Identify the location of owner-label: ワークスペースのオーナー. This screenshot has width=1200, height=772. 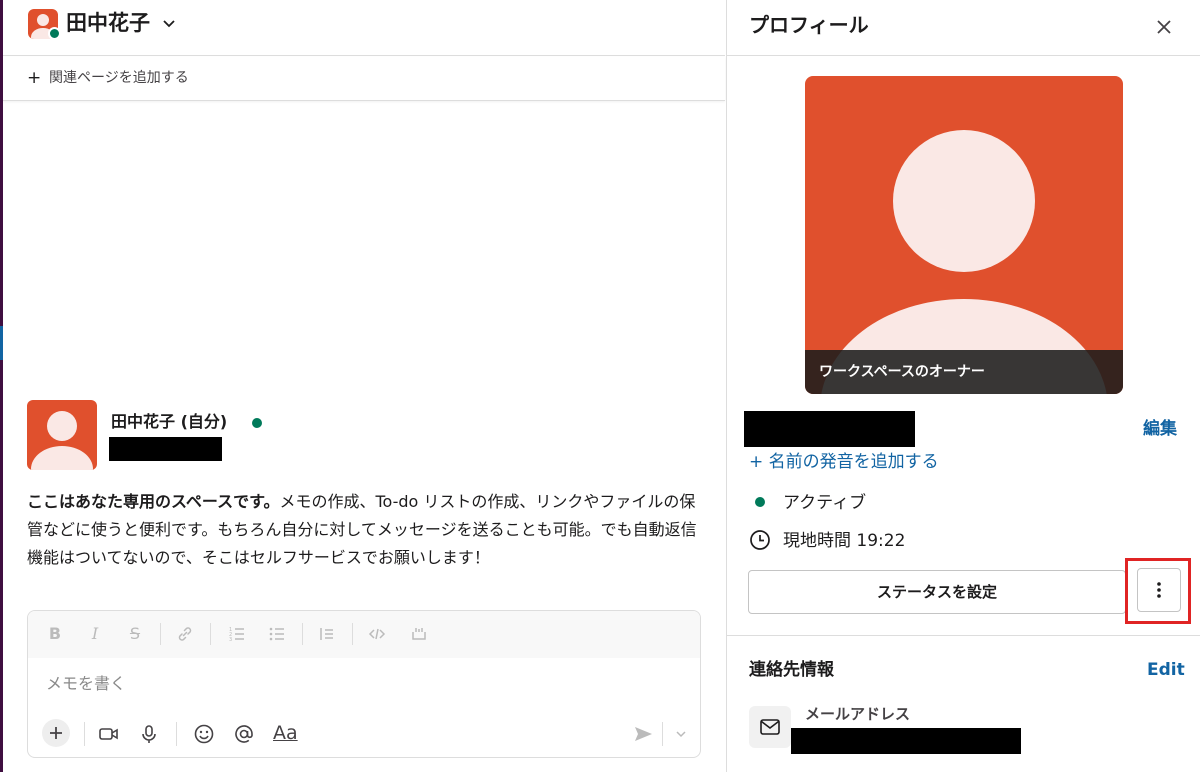
(902, 372).